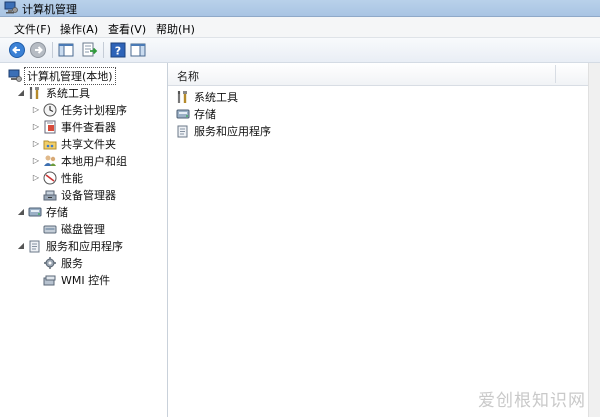  I want to click on tree-node-shared-folders: ▷ 共享文件夹, so click(74, 143).